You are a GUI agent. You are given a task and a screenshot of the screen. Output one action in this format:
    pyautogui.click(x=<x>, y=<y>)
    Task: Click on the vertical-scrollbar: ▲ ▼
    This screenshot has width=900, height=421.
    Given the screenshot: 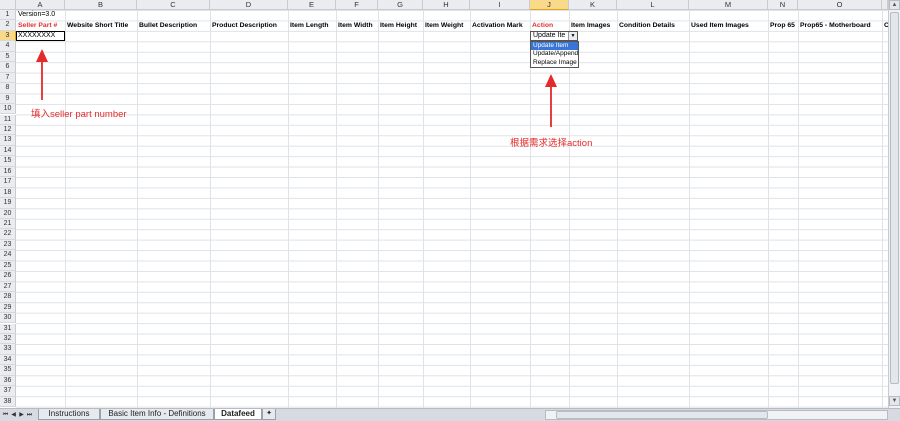 What is the action you would take?
    pyautogui.click(x=894, y=204)
    